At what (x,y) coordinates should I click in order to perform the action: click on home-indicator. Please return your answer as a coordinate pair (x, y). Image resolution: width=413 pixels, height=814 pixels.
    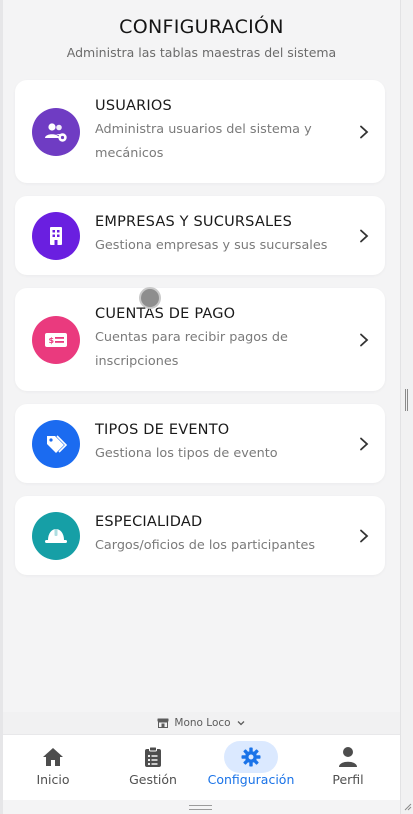
    Looking at the image, I should click on (200, 807).